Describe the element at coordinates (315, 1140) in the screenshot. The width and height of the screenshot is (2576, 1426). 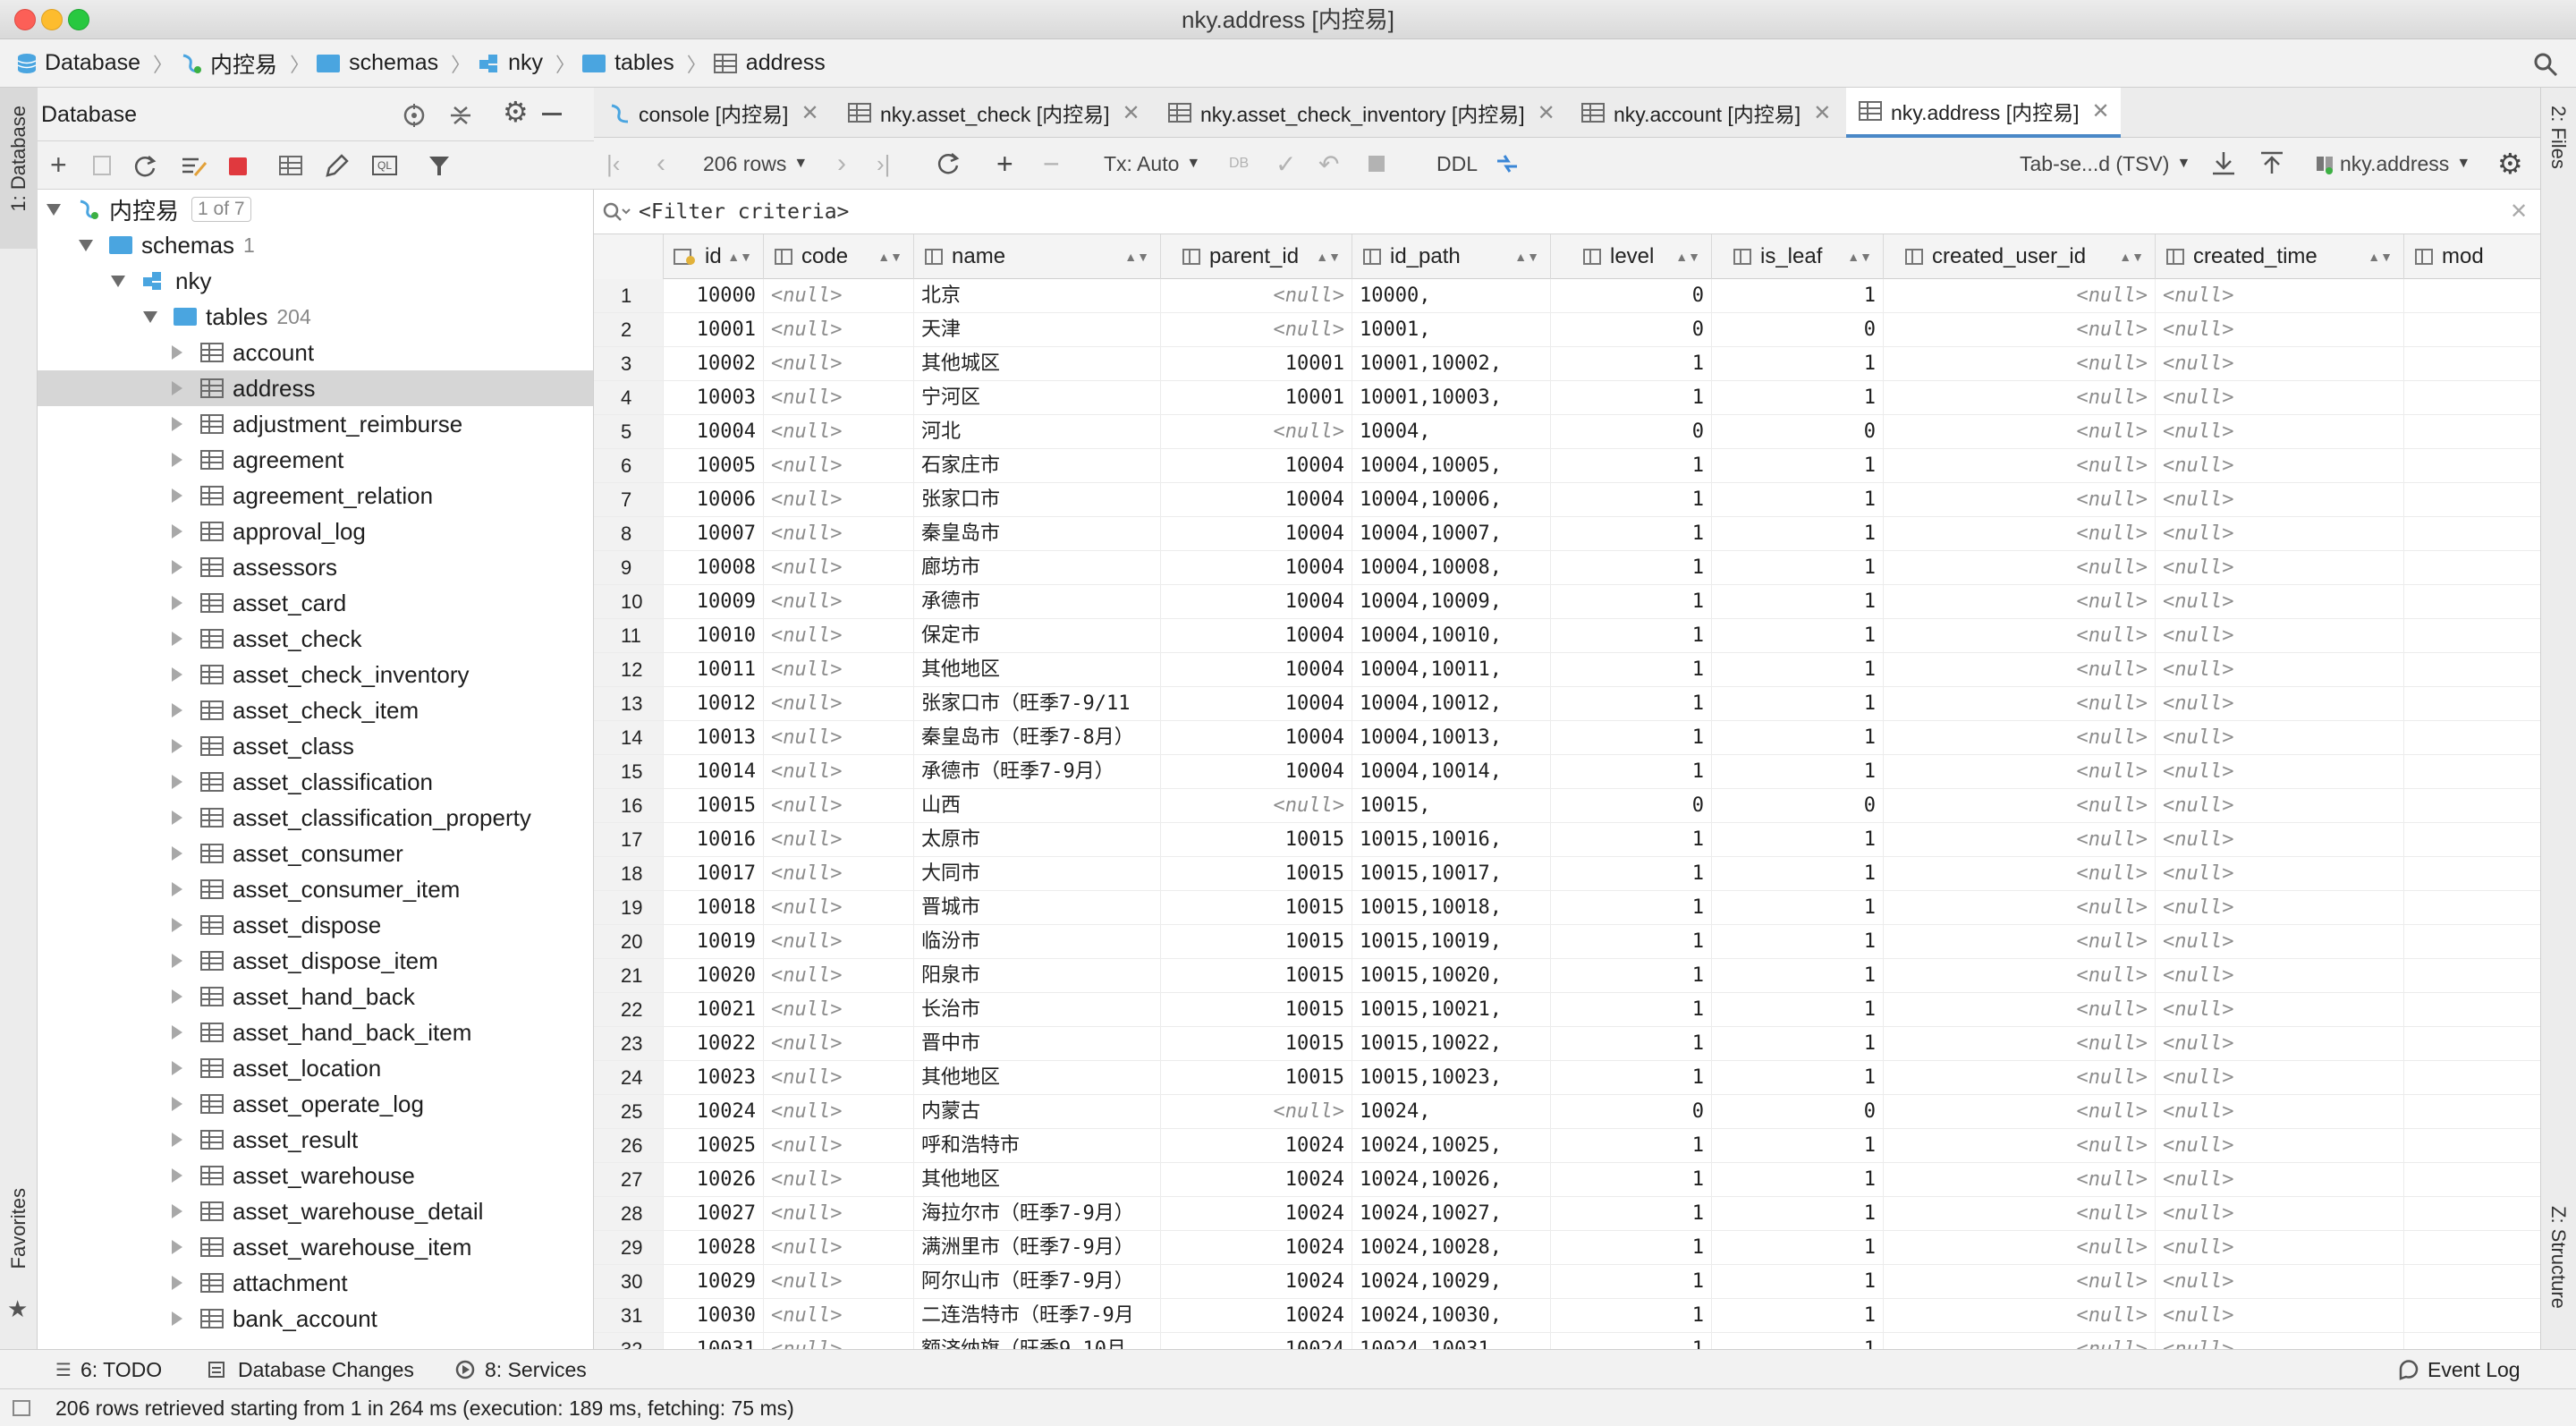
I see `tree-table-item: asset_result` at that location.